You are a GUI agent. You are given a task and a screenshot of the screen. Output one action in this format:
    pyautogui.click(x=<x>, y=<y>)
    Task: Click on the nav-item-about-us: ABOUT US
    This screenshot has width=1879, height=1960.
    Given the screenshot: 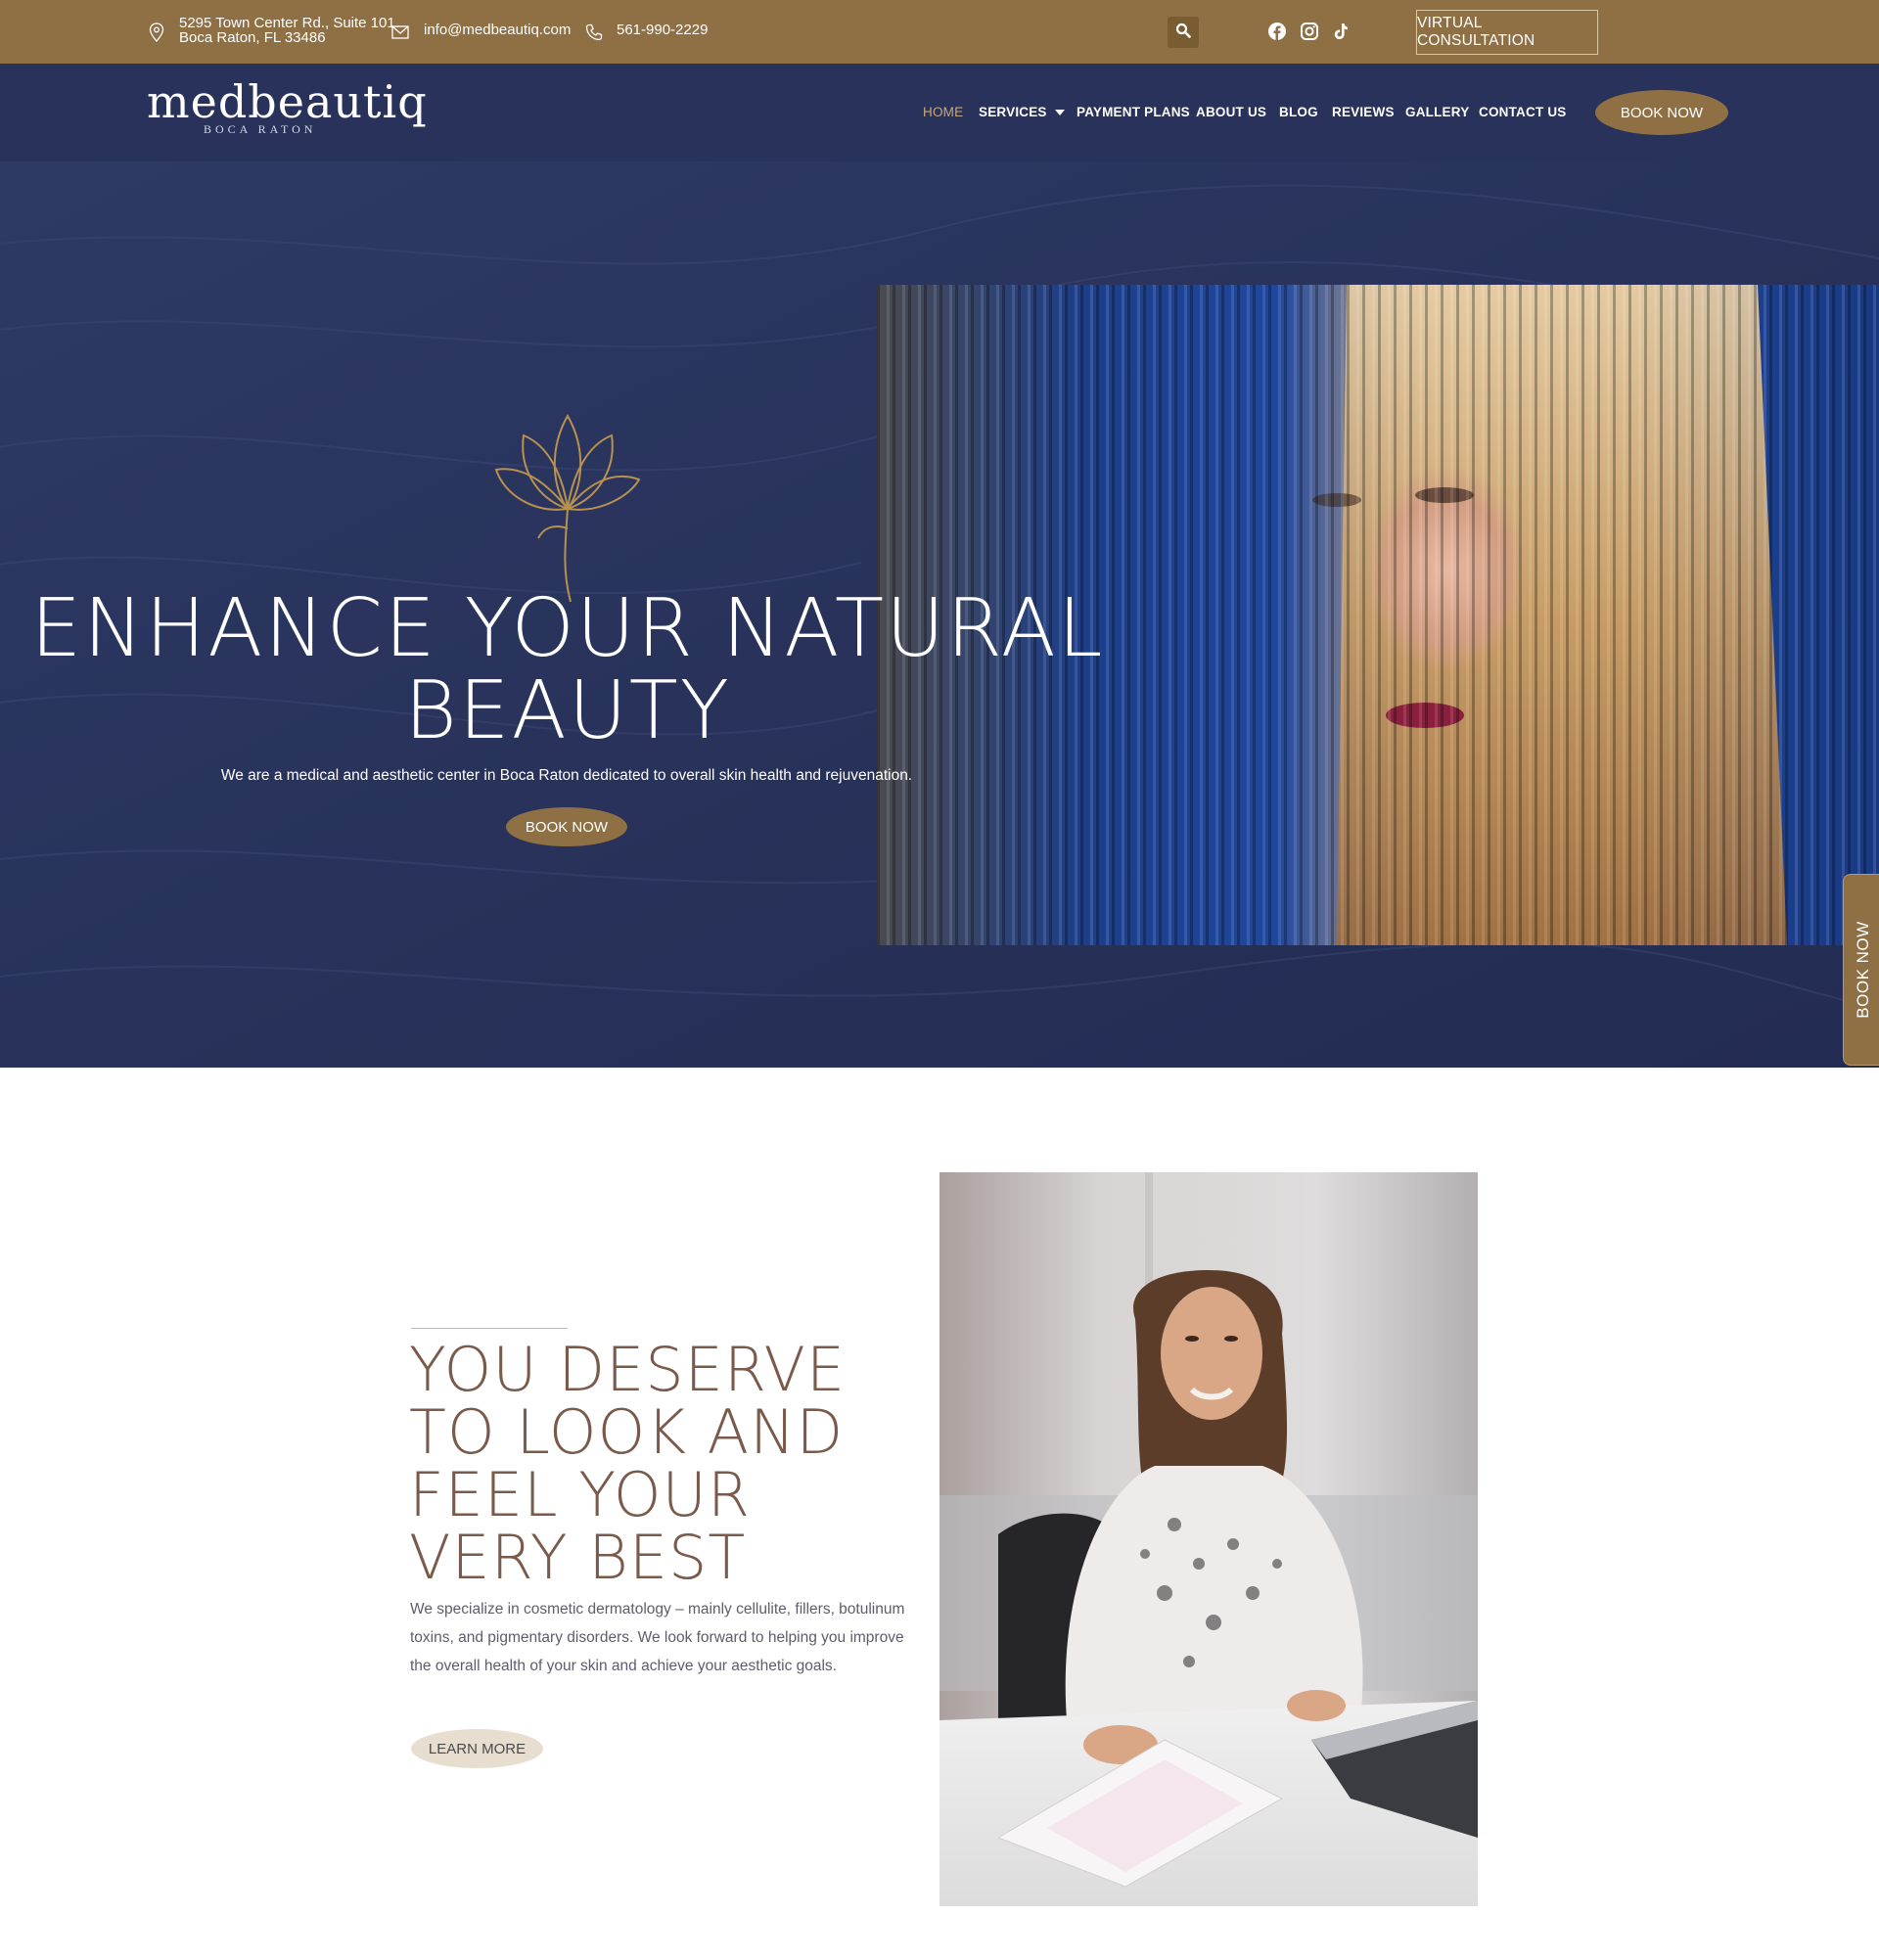 What is the action you would take?
    pyautogui.click(x=1231, y=112)
    